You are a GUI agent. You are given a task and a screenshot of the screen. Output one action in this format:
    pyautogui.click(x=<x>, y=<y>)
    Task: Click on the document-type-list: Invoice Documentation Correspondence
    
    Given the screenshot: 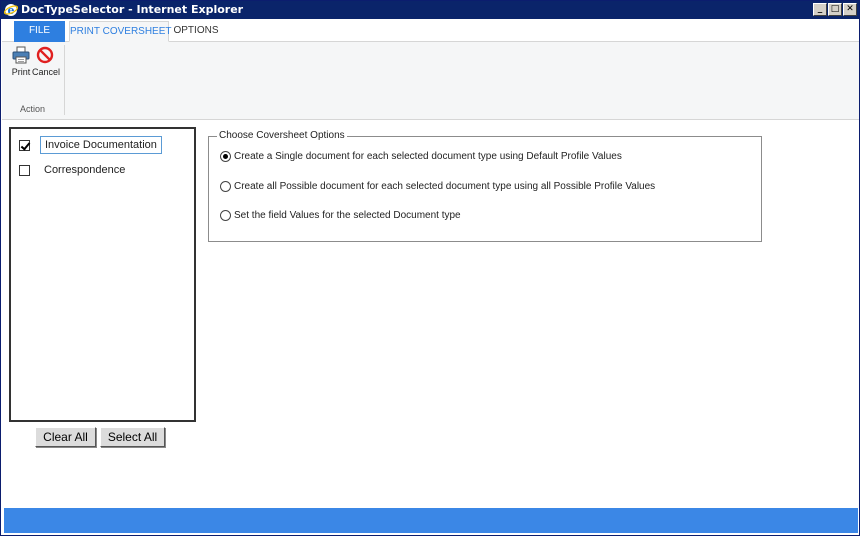 What is the action you would take?
    pyautogui.click(x=102, y=274)
    